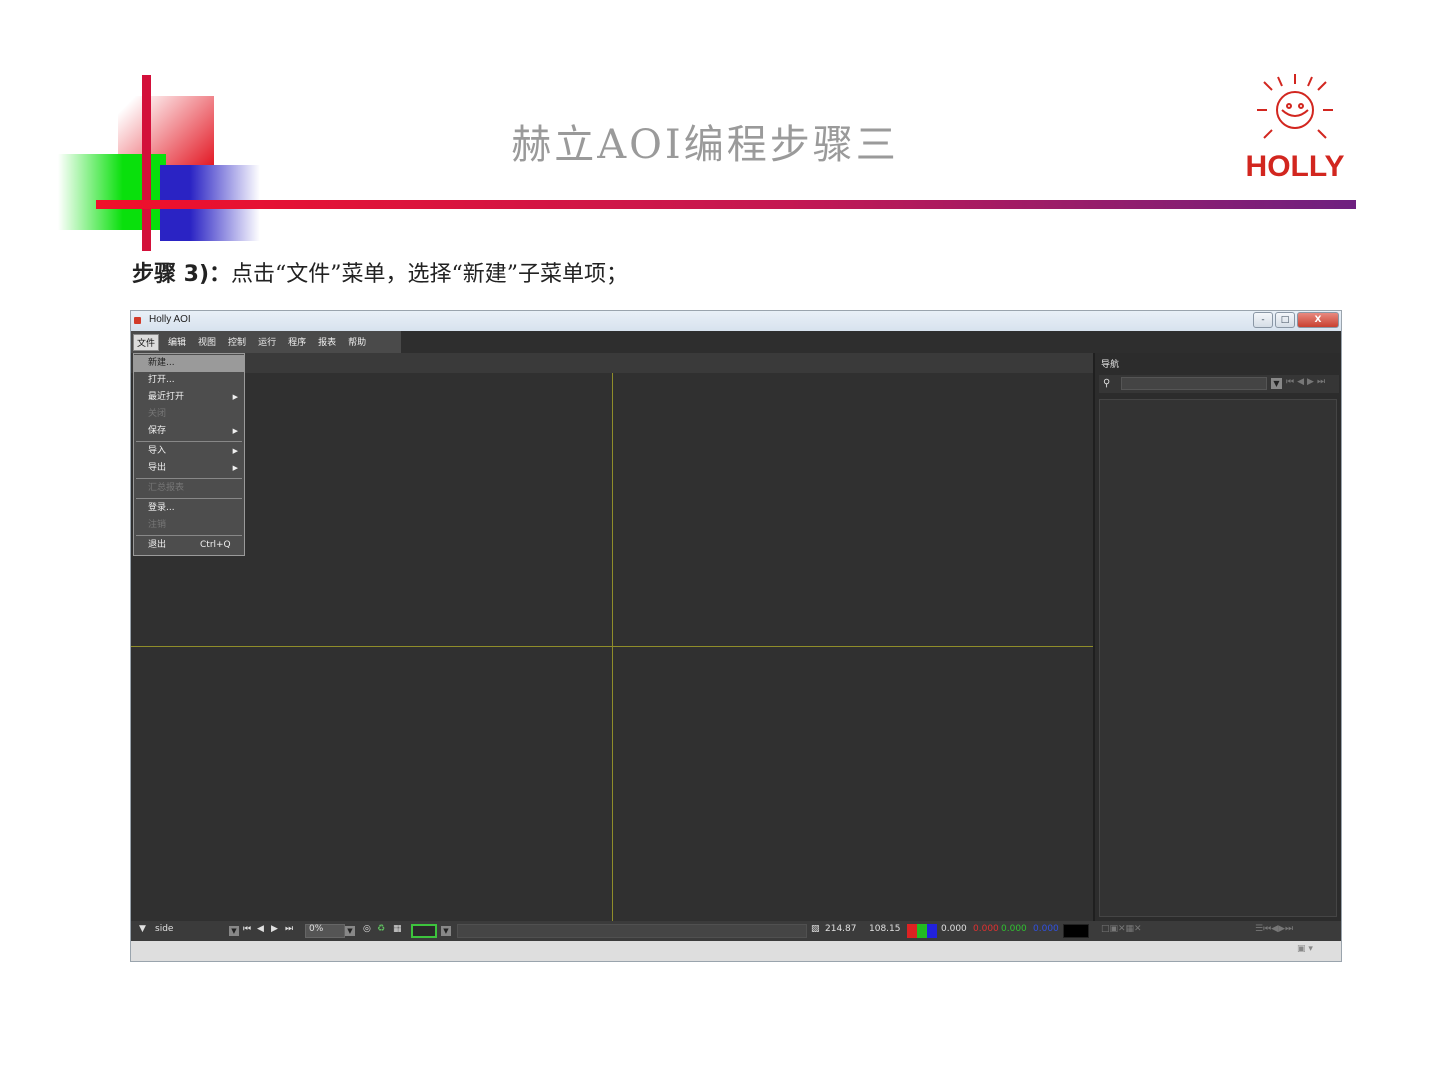 This screenshot has height=1080, width=1440. What do you see at coordinates (381, 929) in the screenshot?
I see `refresh-icon: ♻` at bounding box center [381, 929].